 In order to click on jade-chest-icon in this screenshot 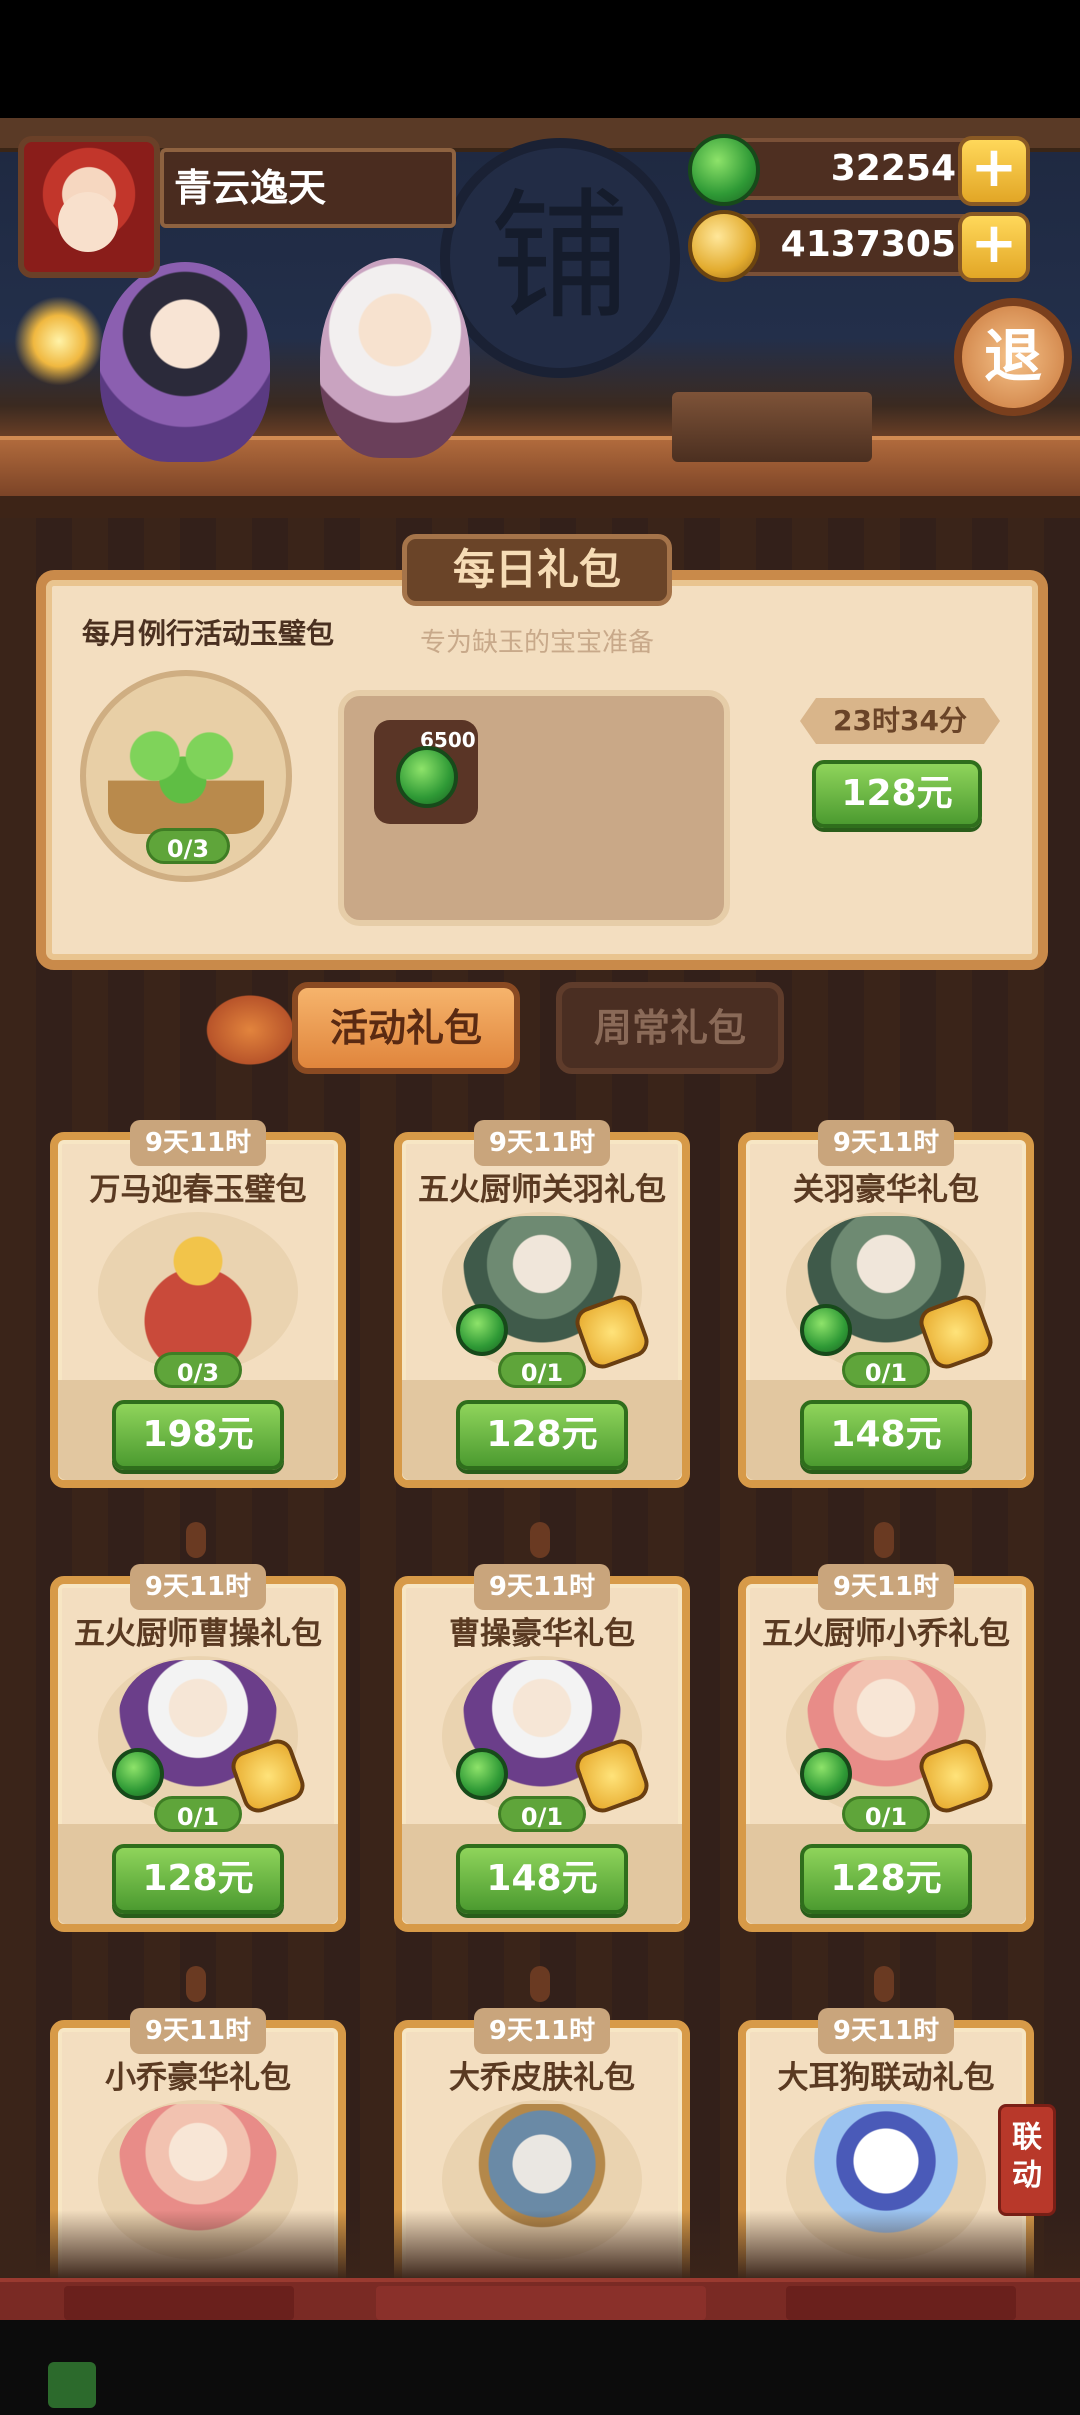, I will do `click(198, 1291)`.